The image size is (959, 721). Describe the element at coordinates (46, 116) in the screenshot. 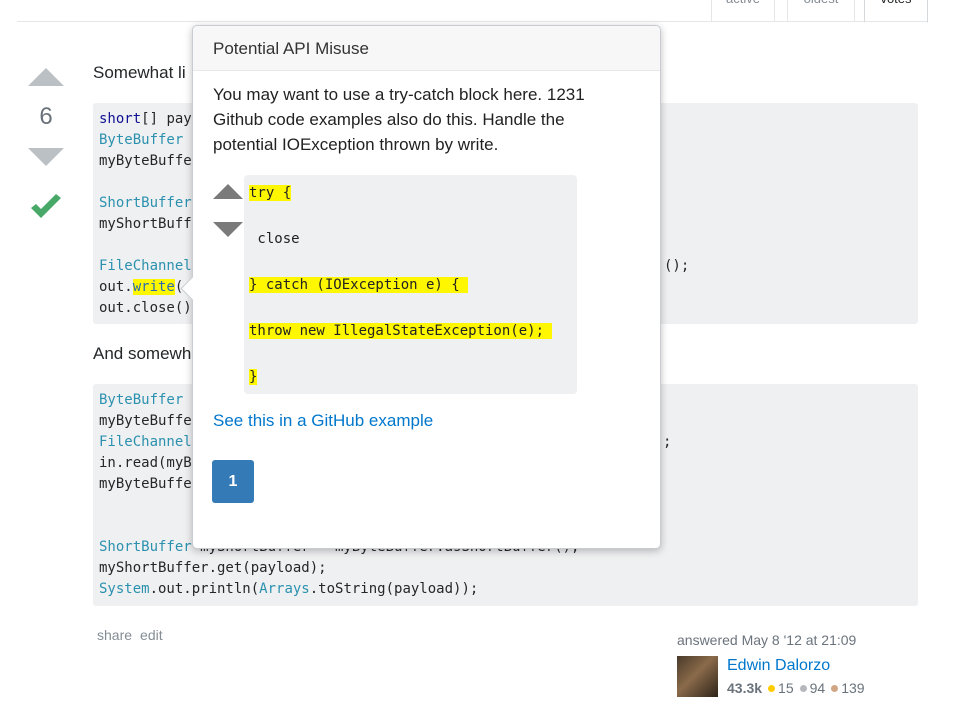

I see `vote-count: 6` at that location.